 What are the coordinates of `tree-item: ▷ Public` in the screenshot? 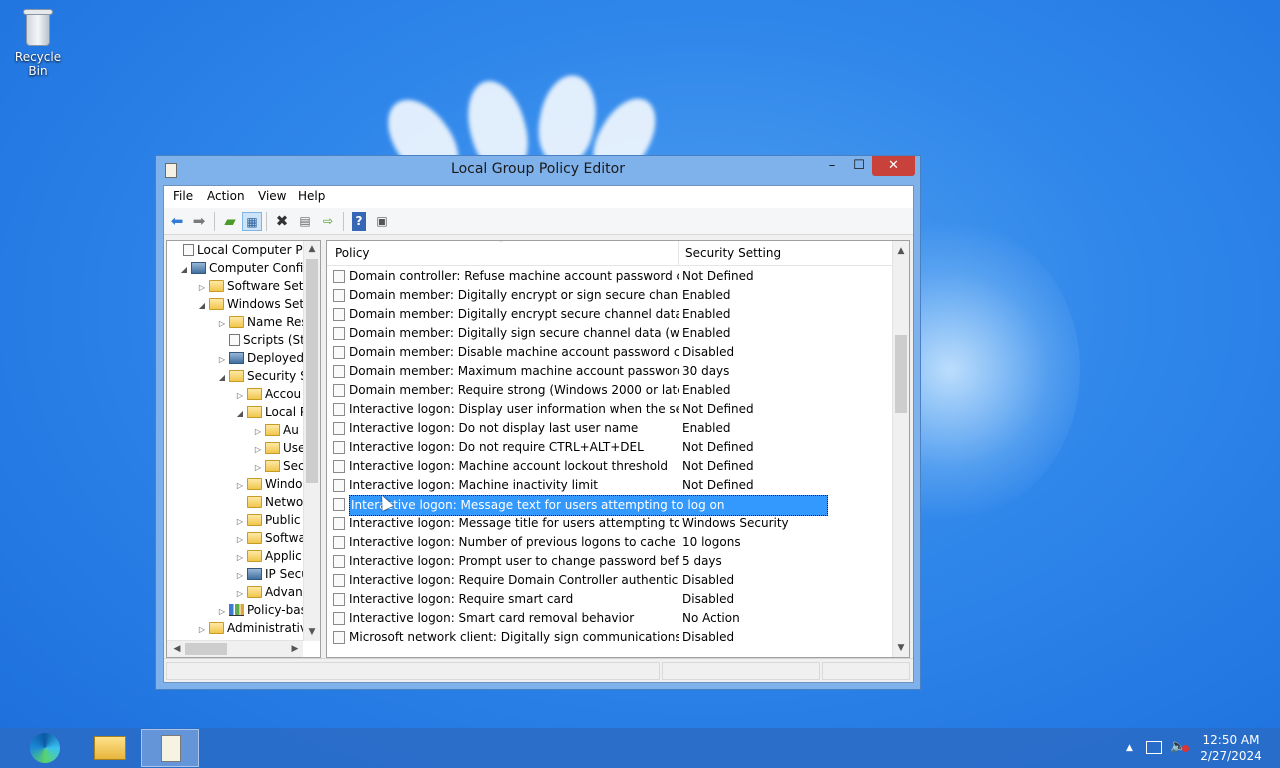 It's located at (268, 520).